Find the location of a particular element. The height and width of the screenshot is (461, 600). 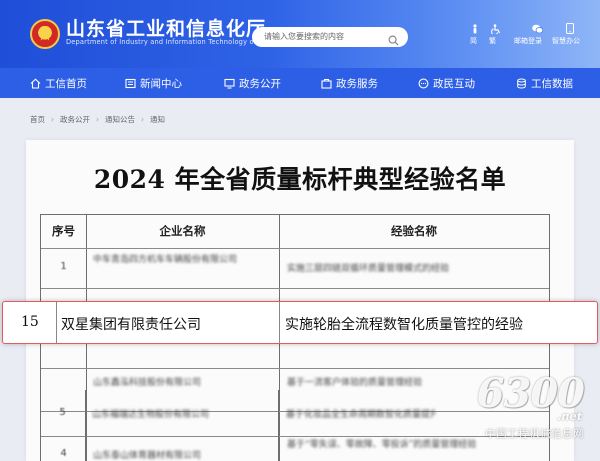

national-emblem-logo is located at coordinates (45, 34).